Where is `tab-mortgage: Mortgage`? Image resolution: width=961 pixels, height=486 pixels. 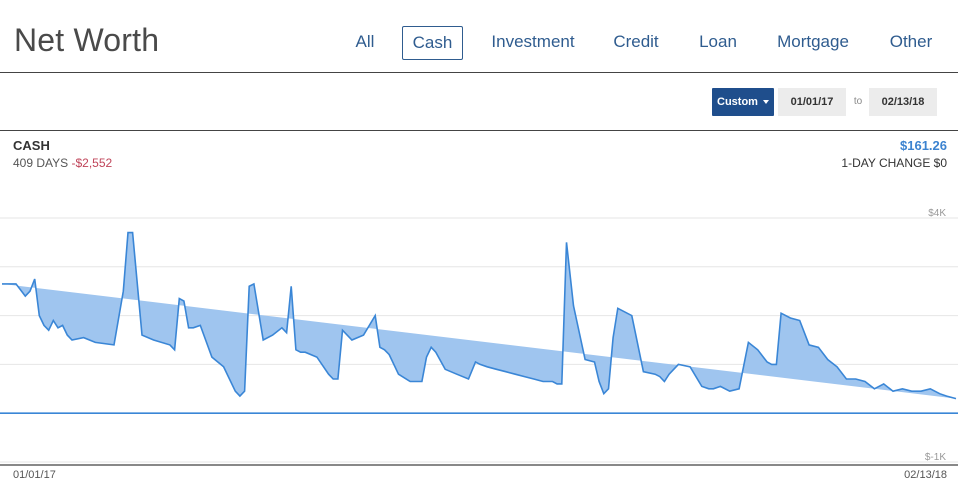
tab-mortgage: Mortgage is located at coordinates (813, 42).